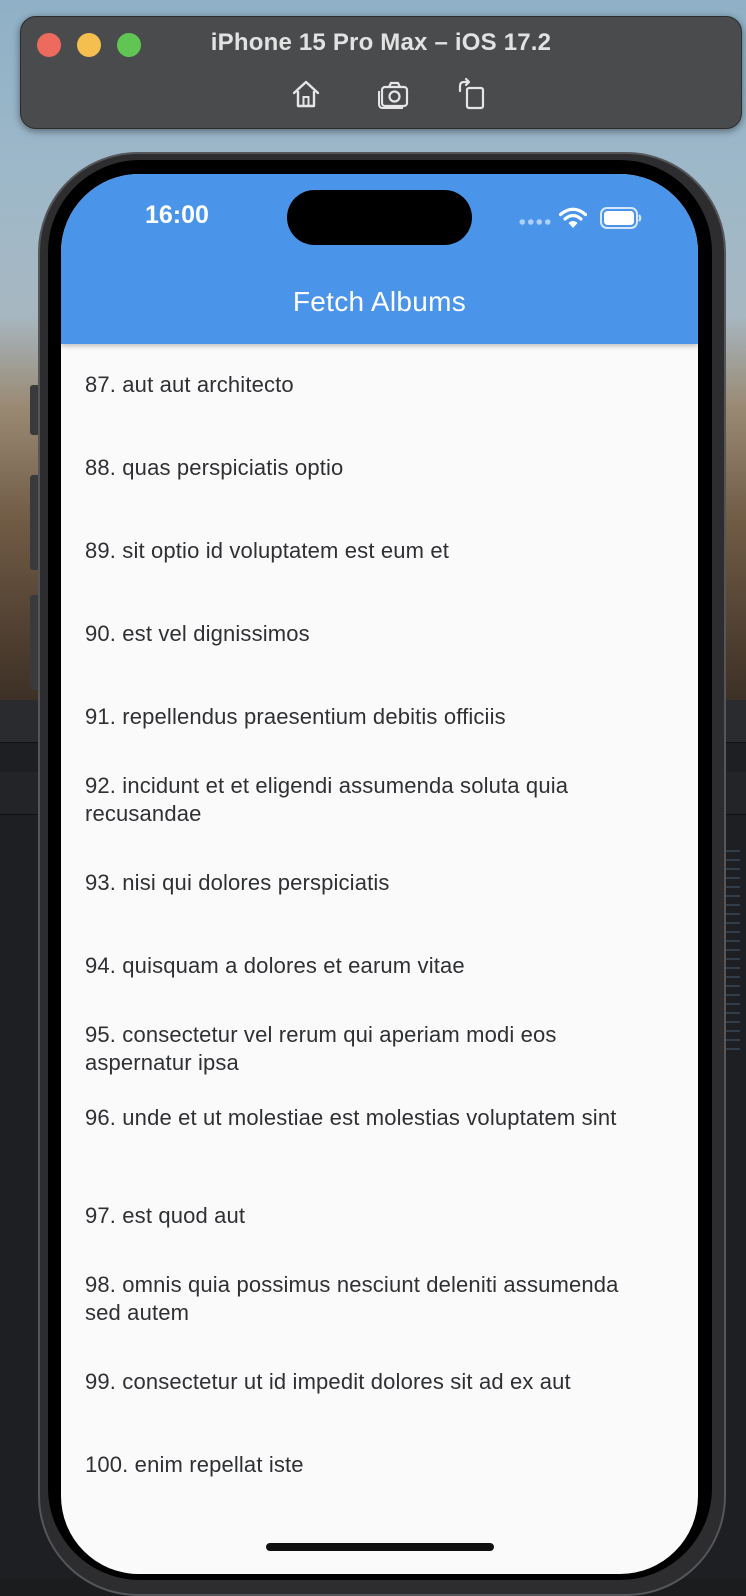 The height and width of the screenshot is (1596, 746). I want to click on list-item: 89. sit optio id voluptatem est eum et, so click(370, 551).